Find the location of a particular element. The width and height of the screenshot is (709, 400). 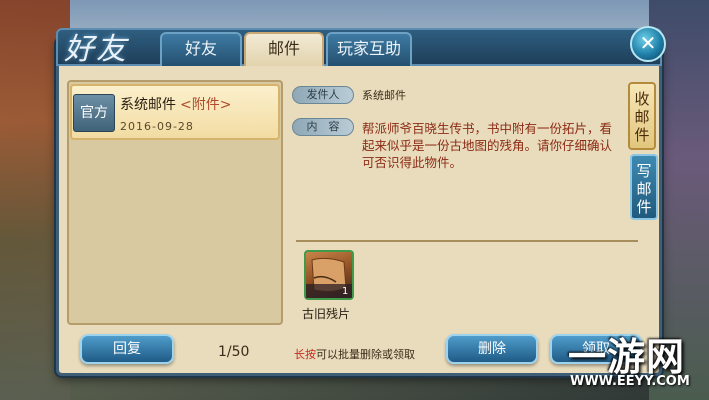

mail-item-title: 系统邮件 <附件> is located at coordinates (175, 104).